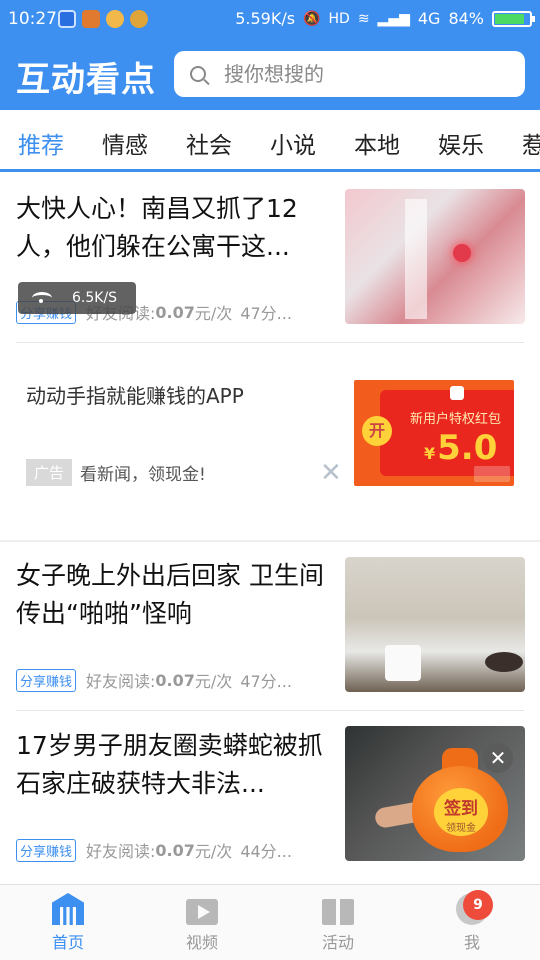 Image resolution: width=540 pixels, height=960 pixels. What do you see at coordinates (172, 595) in the screenshot?
I see `news-title: 女子晚上外出后回家 卫生间传出“啪啪”怪响` at bounding box center [172, 595].